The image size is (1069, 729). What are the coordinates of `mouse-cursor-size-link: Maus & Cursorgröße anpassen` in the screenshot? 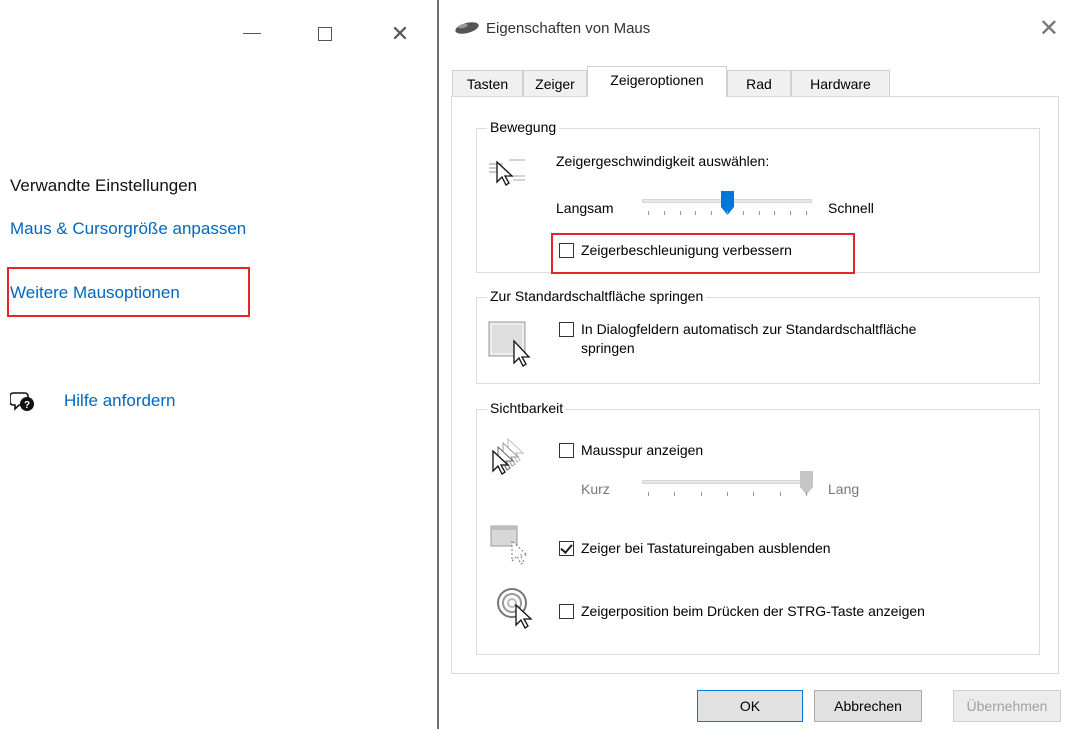 It's located at (128, 229).